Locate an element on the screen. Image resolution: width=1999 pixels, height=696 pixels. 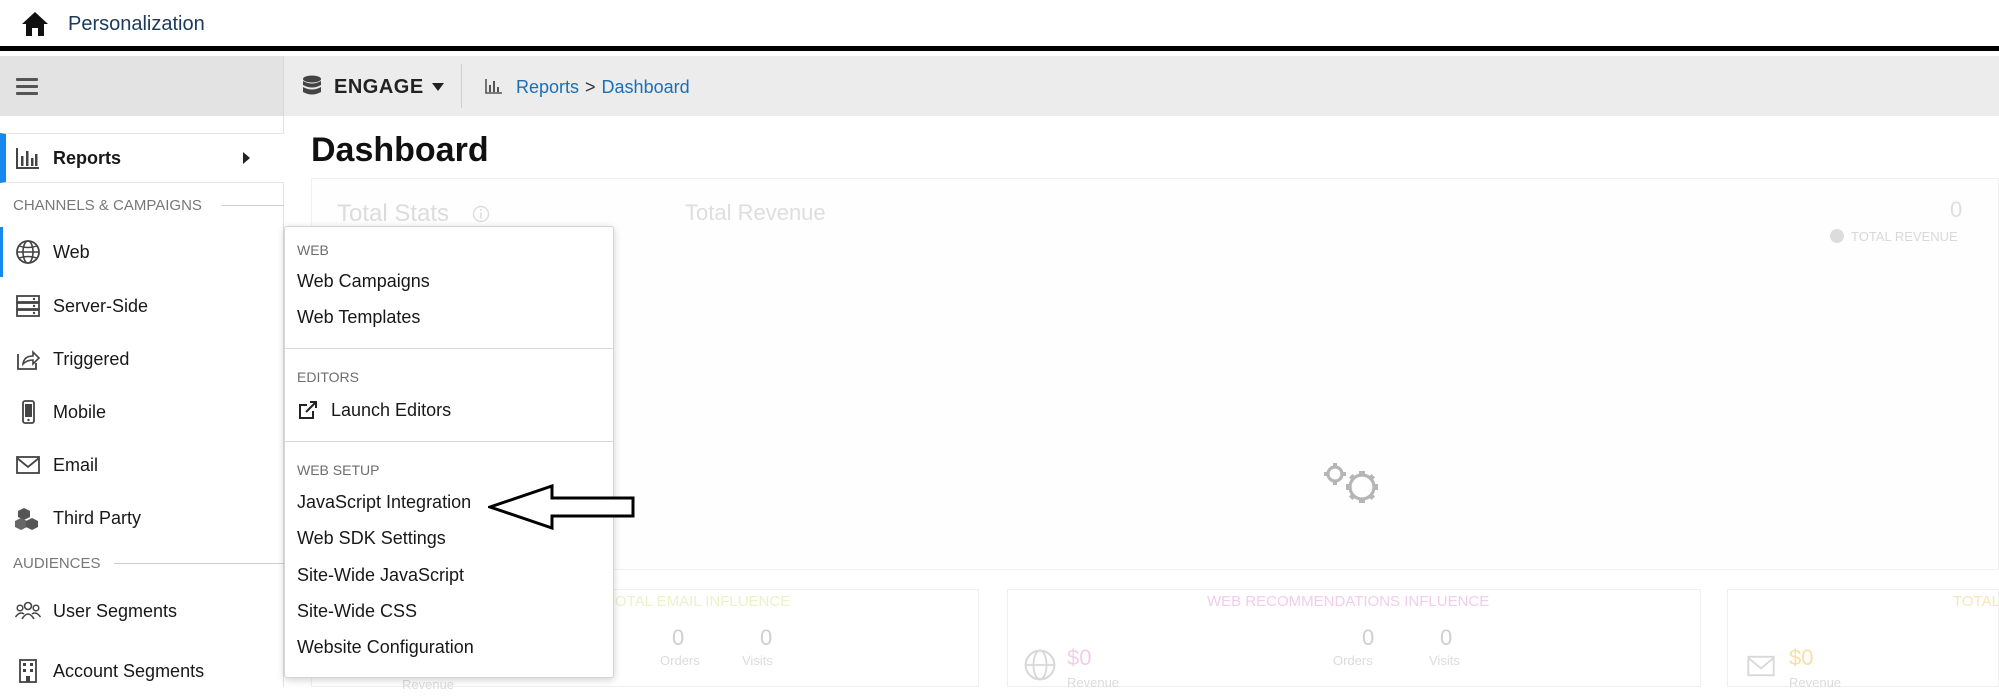
sidebar-item-mobile: Mobile is located at coordinates (142, 412).